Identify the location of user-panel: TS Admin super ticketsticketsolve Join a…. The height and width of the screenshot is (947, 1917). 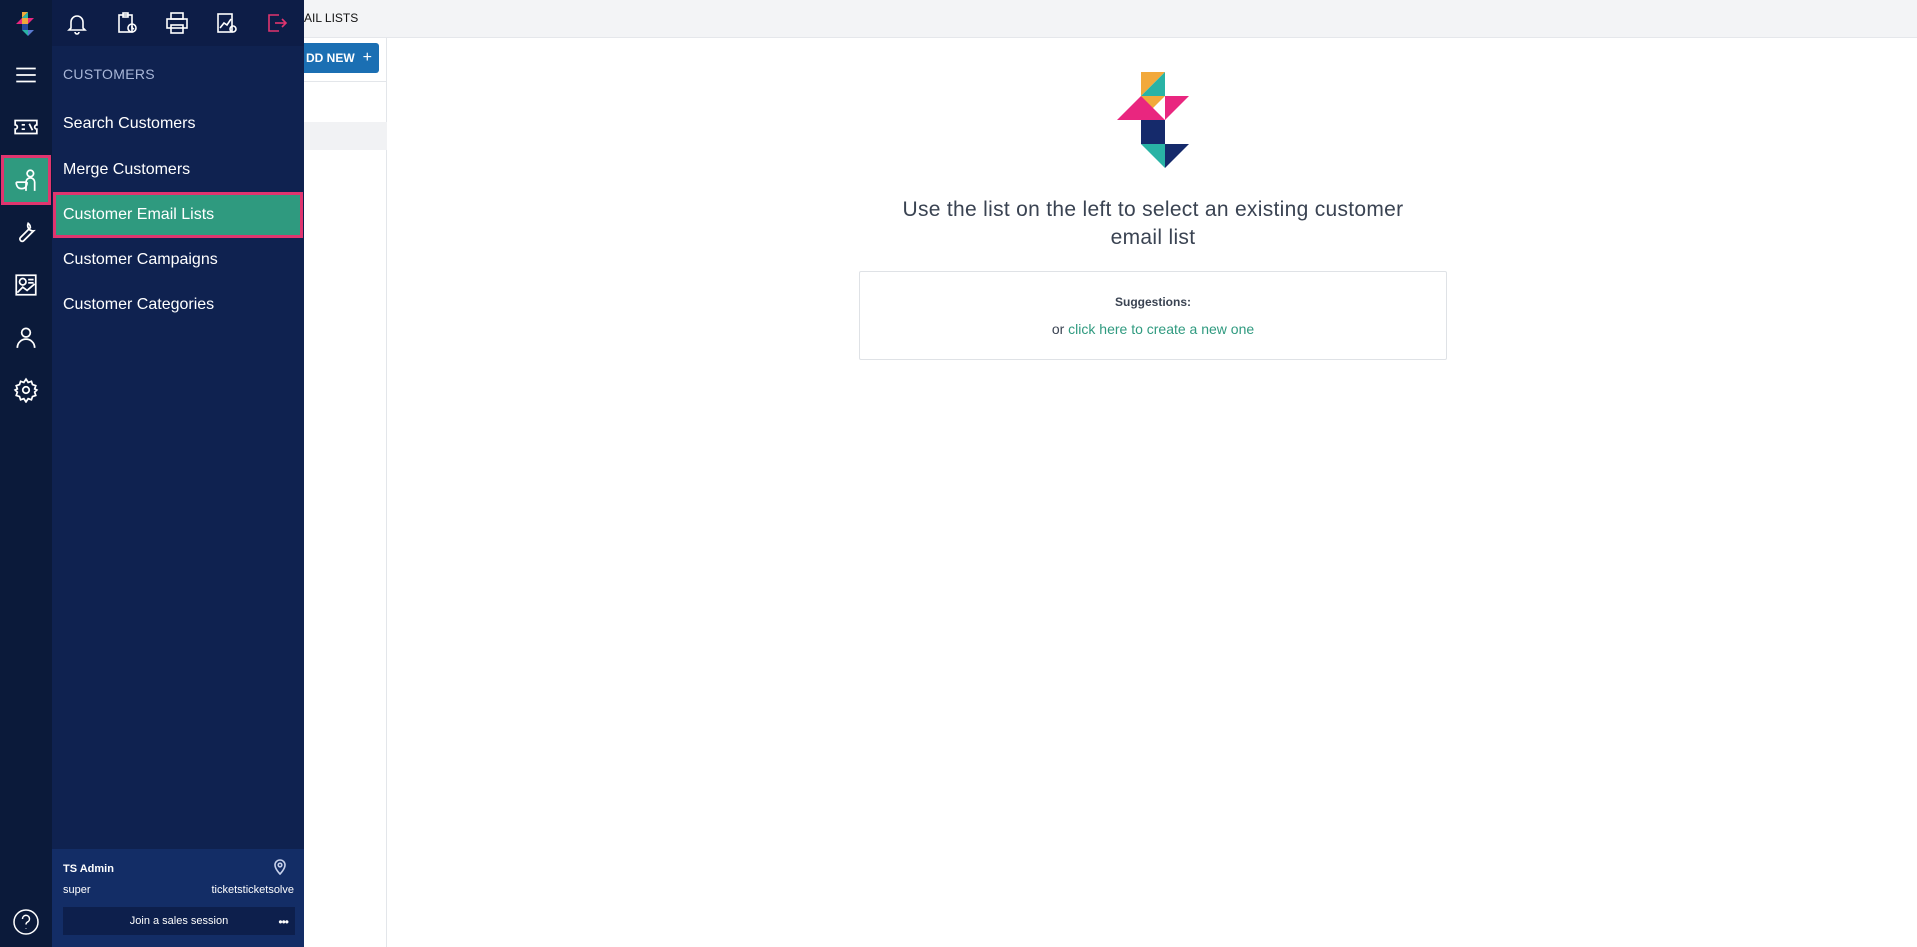
(178, 898).